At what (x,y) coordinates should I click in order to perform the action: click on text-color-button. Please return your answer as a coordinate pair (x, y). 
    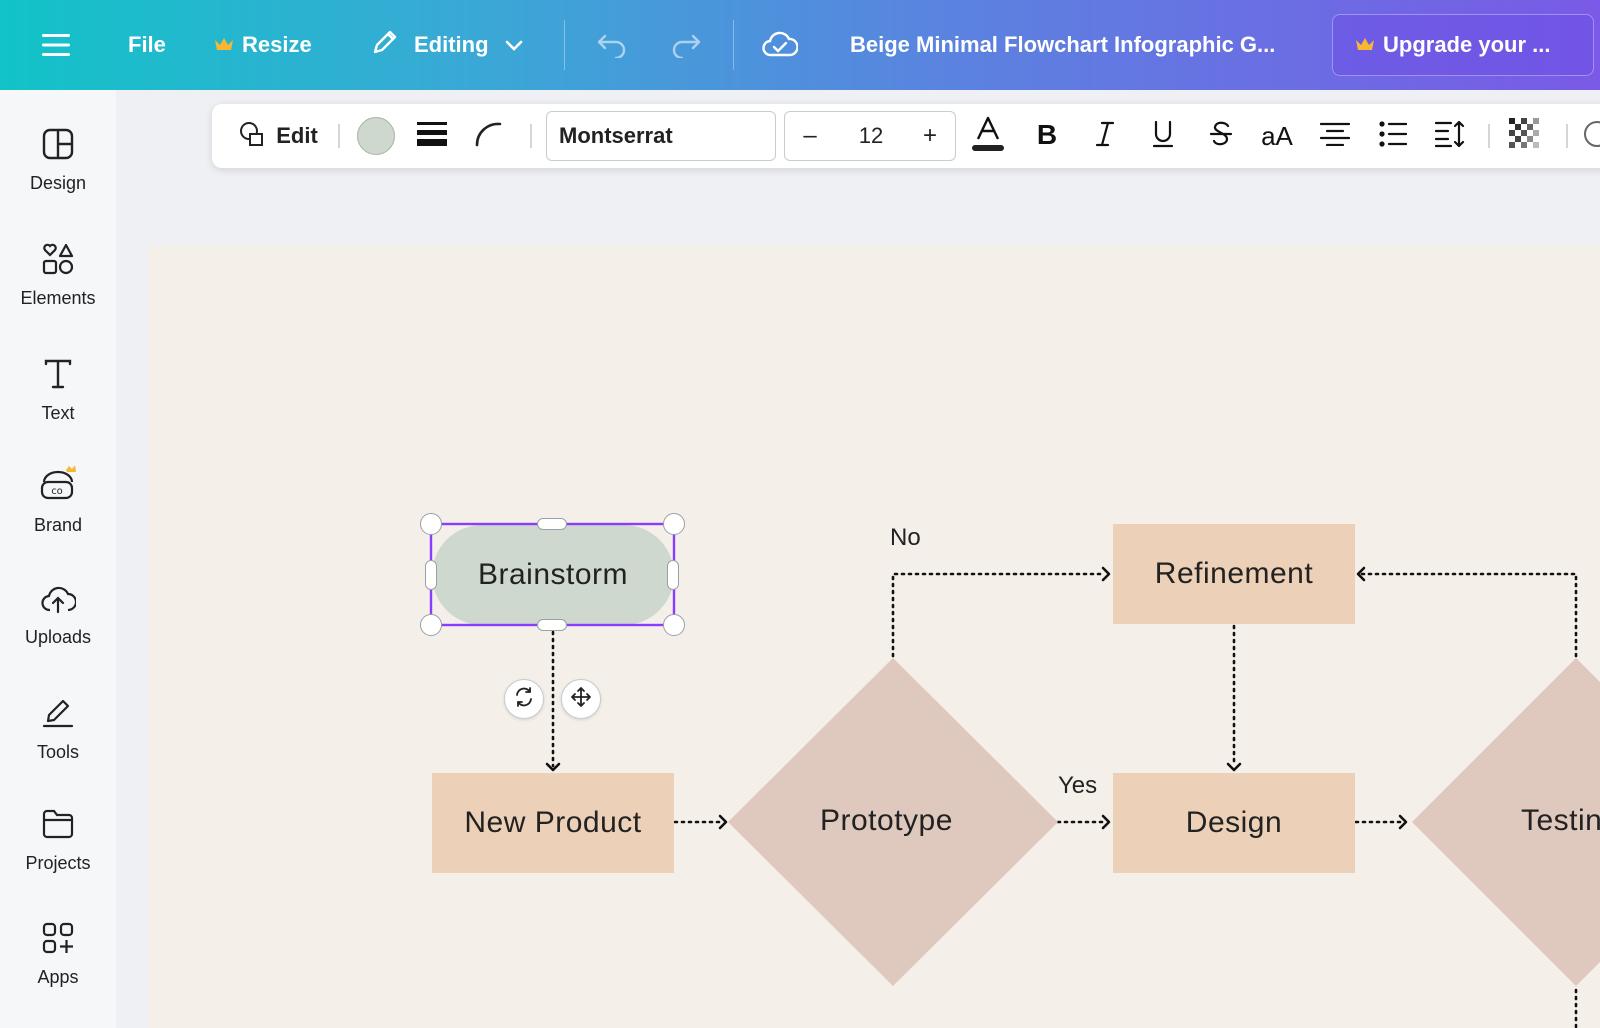
    Looking at the image, I should click on (988, 136).